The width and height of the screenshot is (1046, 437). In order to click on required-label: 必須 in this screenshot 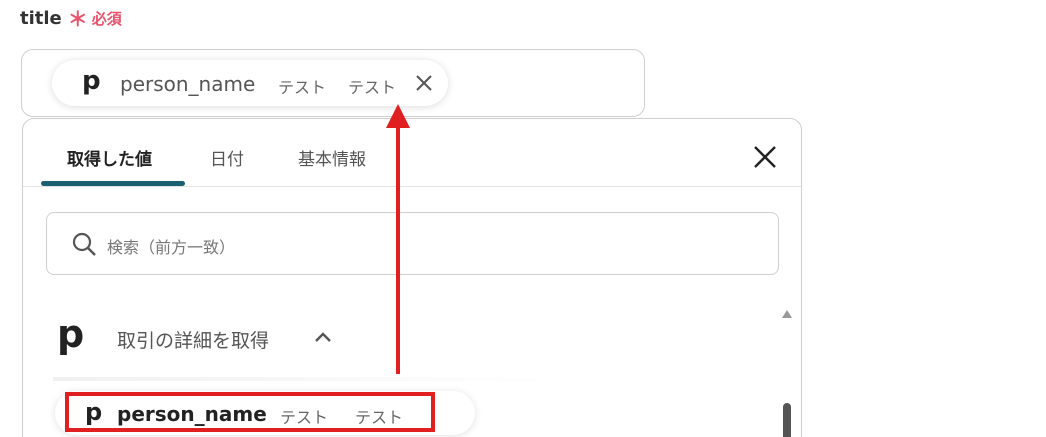, I will do `click(106, 19)`.